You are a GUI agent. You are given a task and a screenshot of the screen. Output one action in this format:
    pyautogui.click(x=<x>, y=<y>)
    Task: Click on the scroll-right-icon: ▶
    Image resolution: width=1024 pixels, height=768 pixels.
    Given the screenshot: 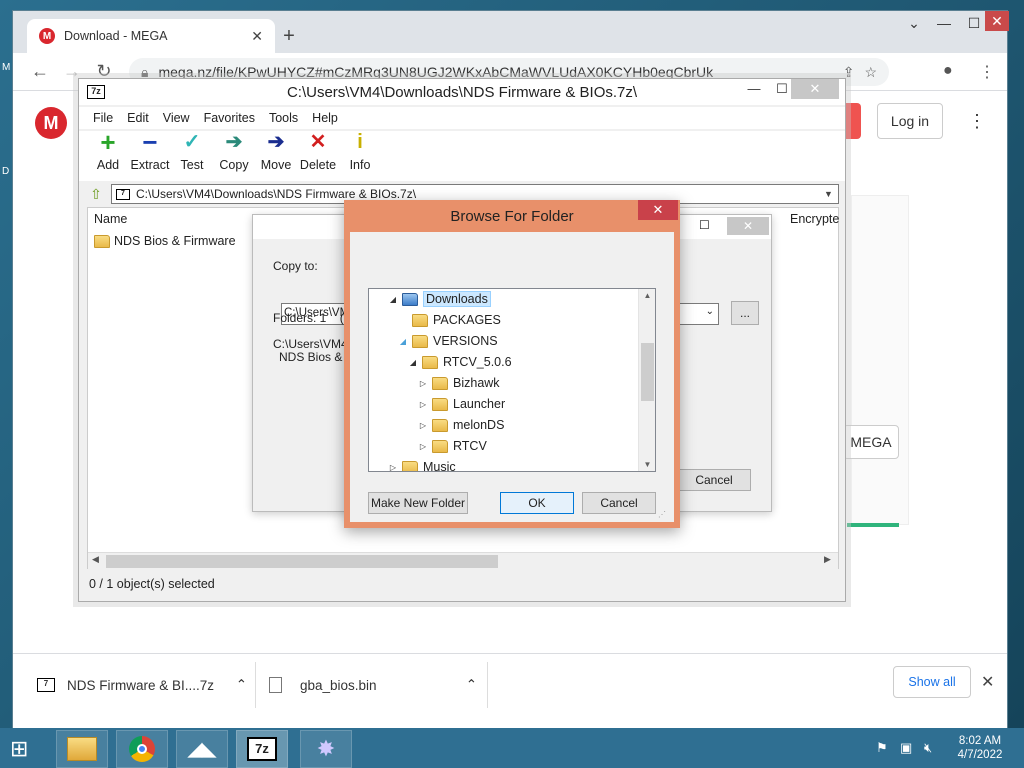 What is the action you would take?
    pyautogui.click(x=827, y=559)
    